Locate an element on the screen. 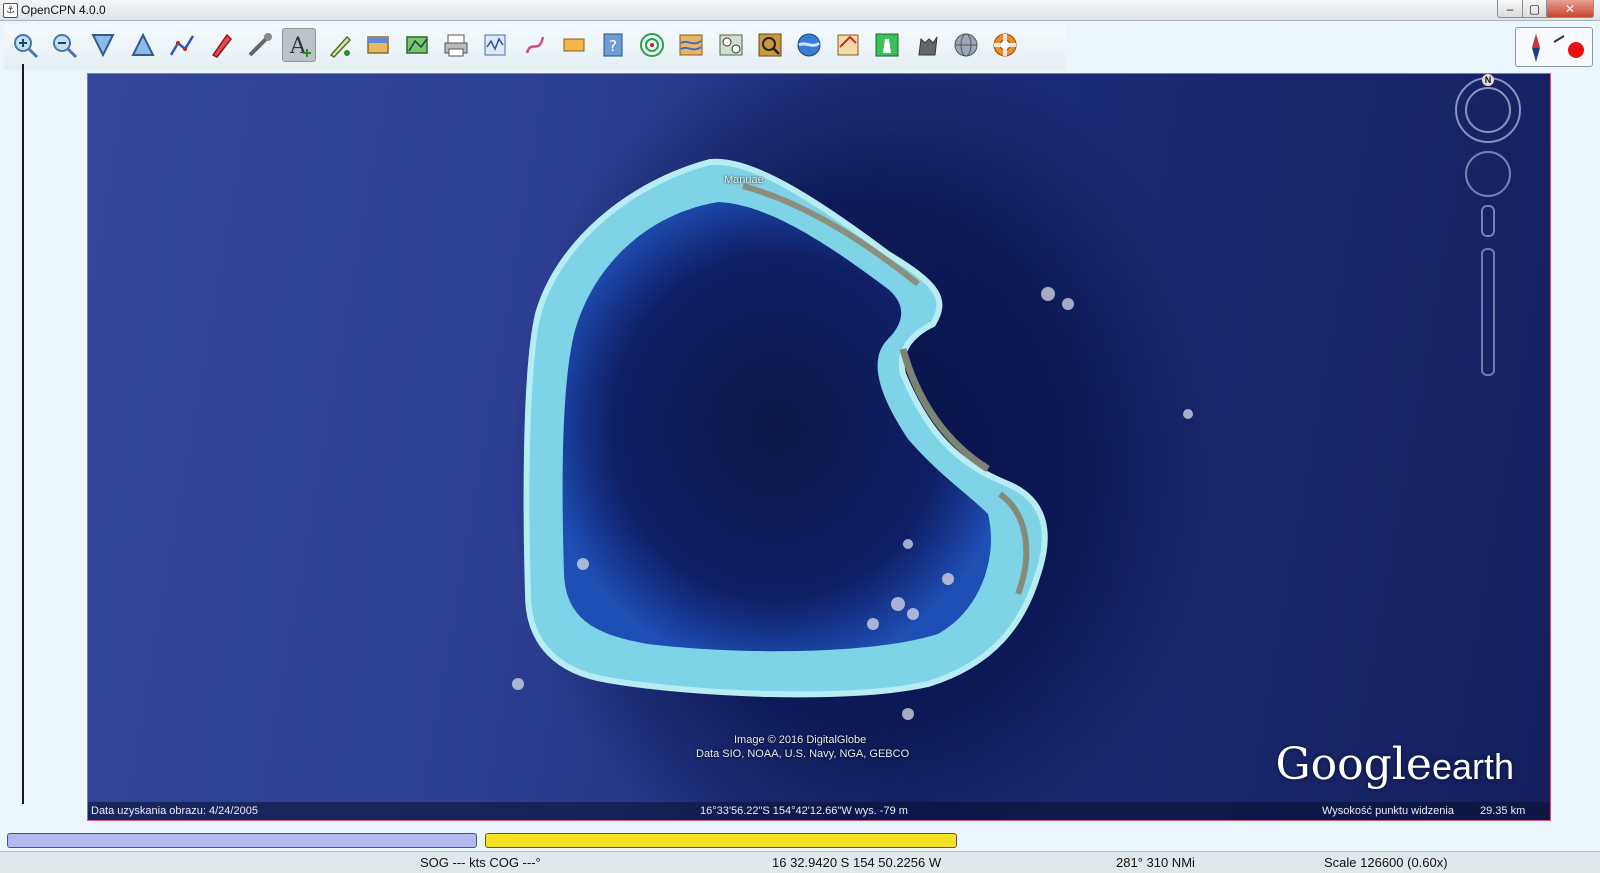 Image resolution: width=1600 pixels, height=873 pixels. zoom-out-button is located at coordinates (64, 45).